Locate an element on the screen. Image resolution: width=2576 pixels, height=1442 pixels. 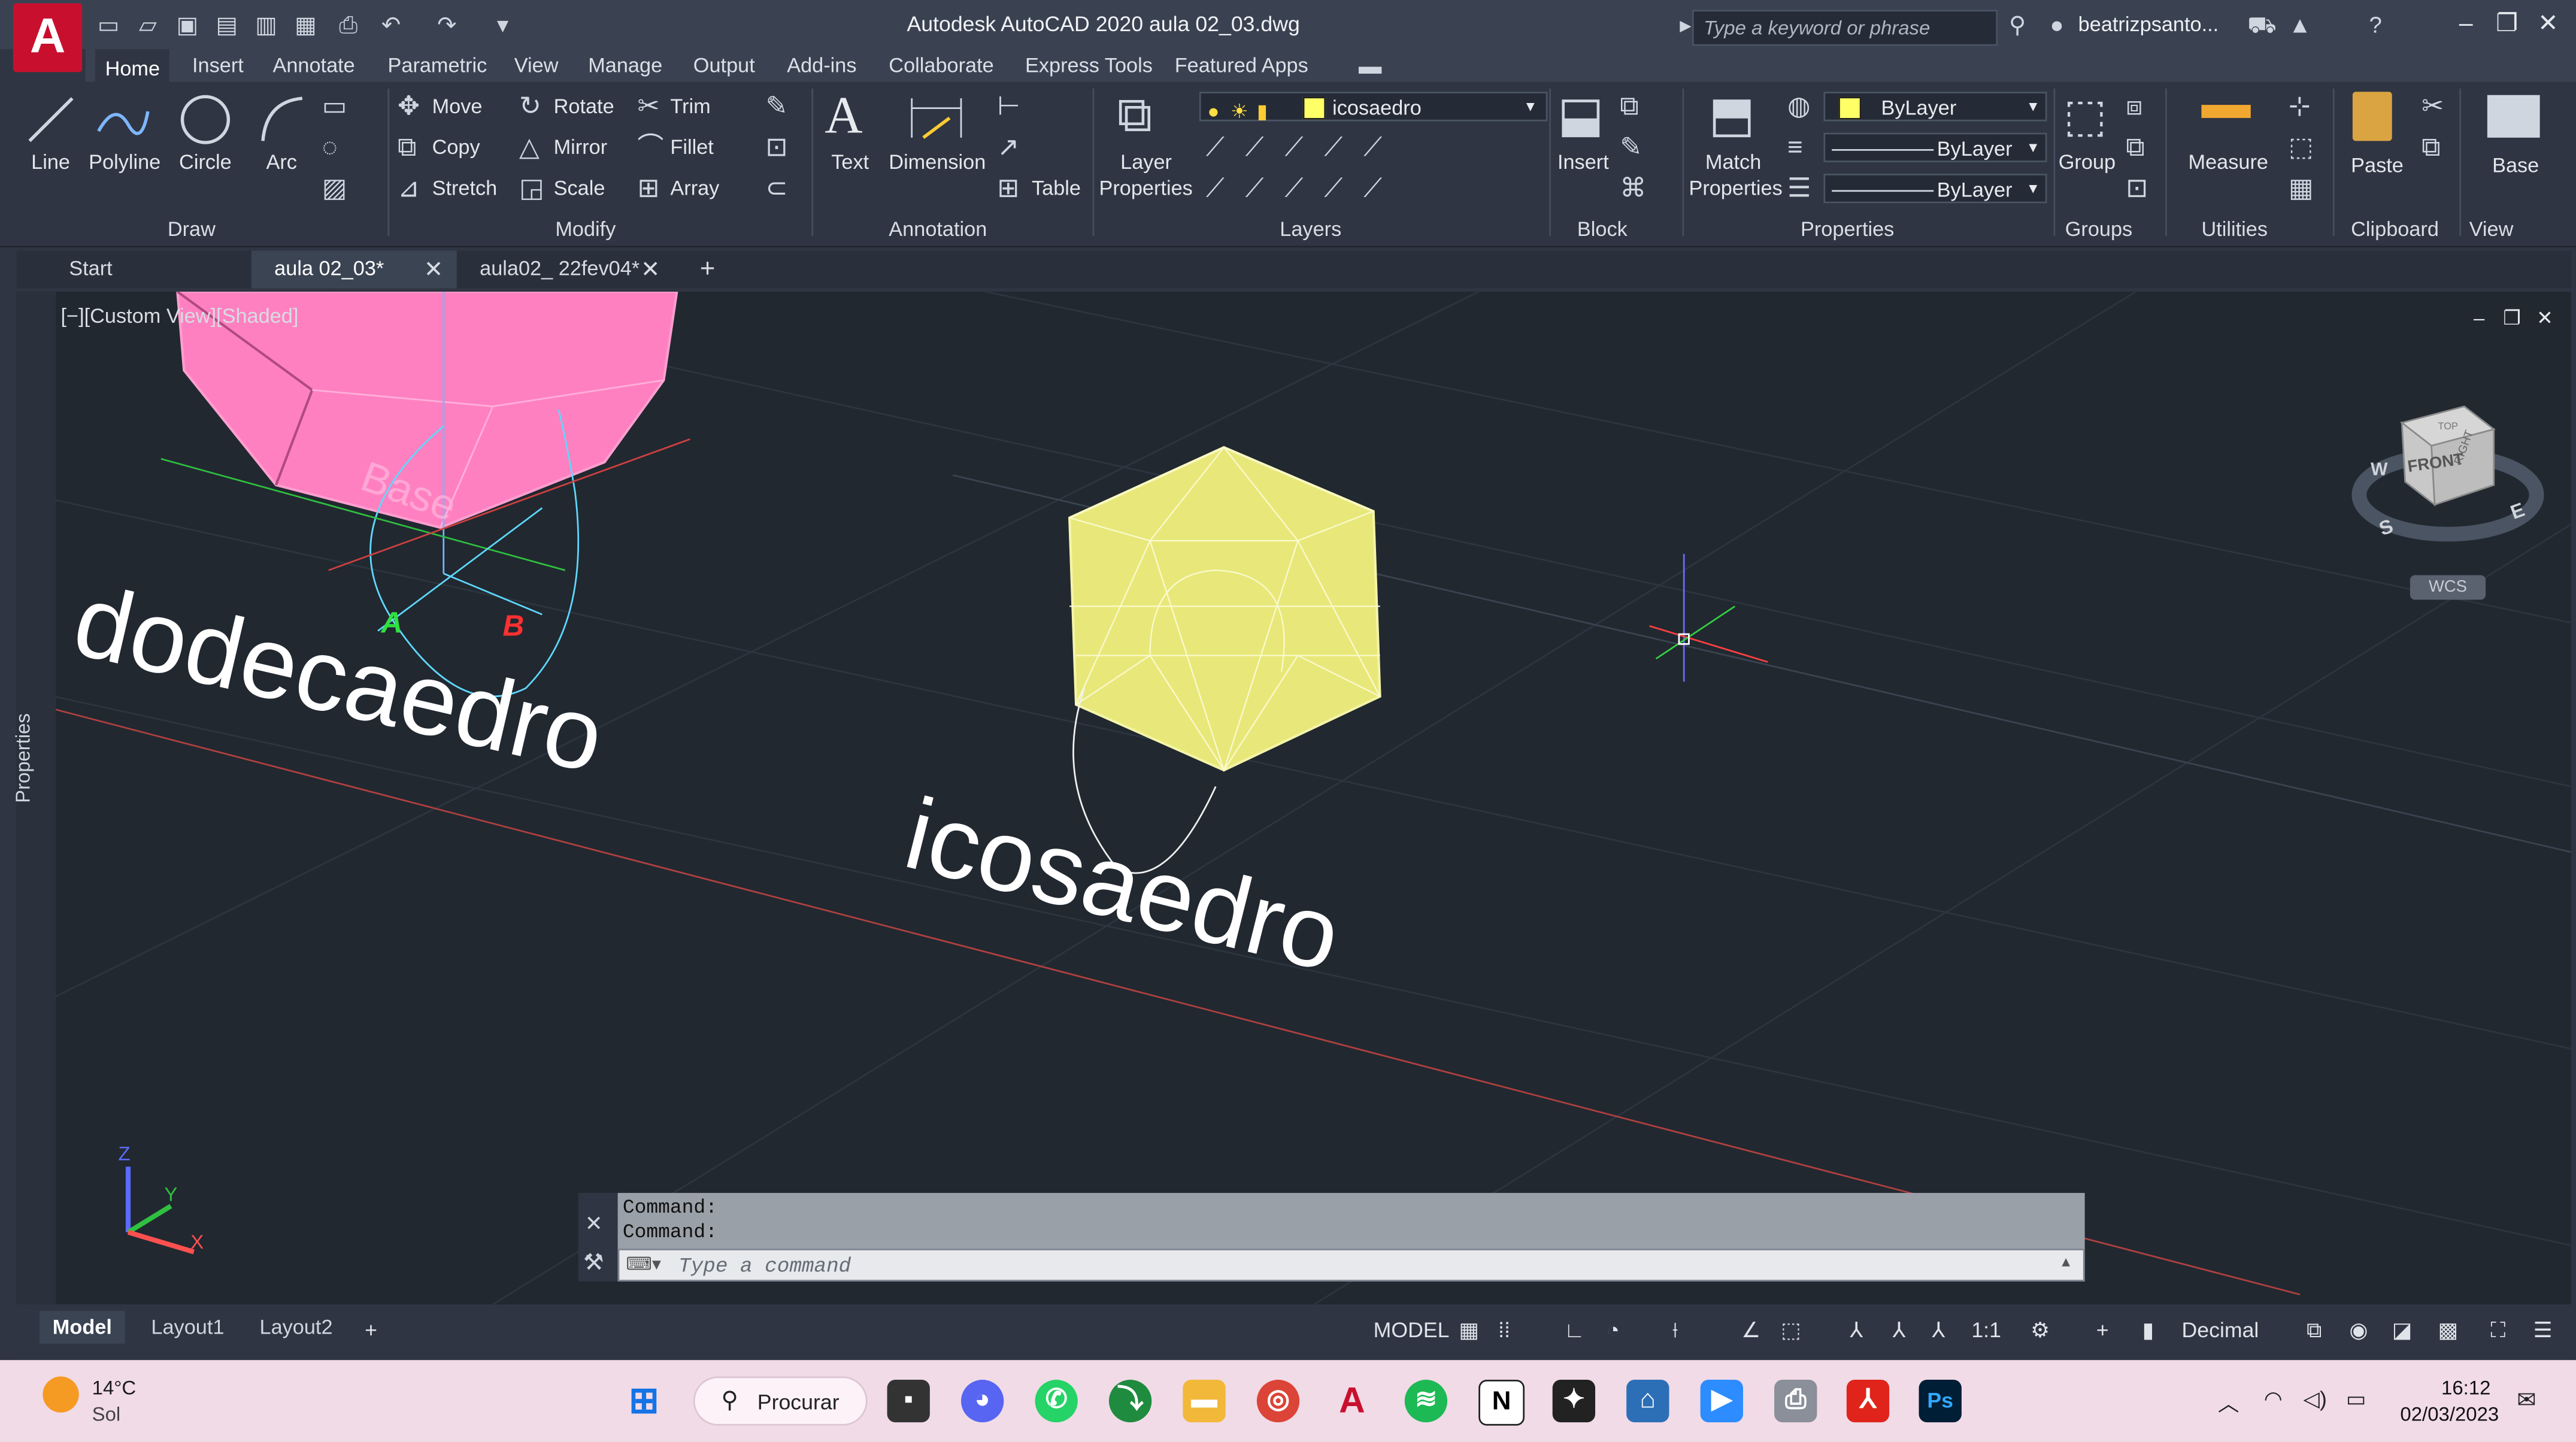
clock-time: 16:12 is located at coordinates (2465, 1388).